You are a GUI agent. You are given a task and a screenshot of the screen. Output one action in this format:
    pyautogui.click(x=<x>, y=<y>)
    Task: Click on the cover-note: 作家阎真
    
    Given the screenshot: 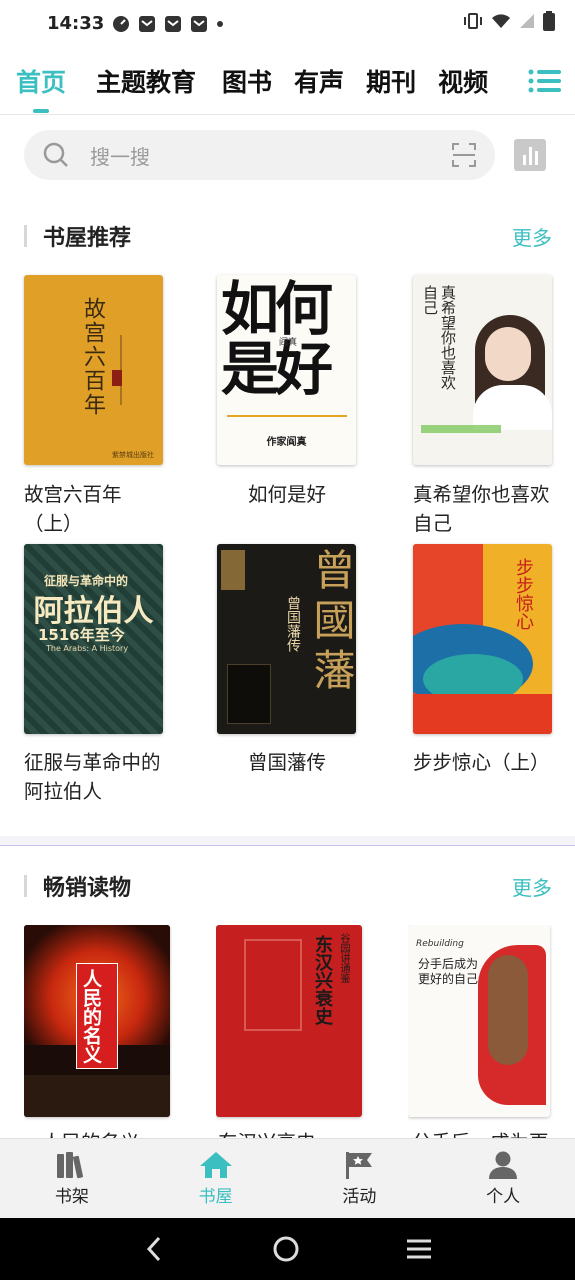 What is the action you would take?
    pyautogui.click(x=286, y=442)
    